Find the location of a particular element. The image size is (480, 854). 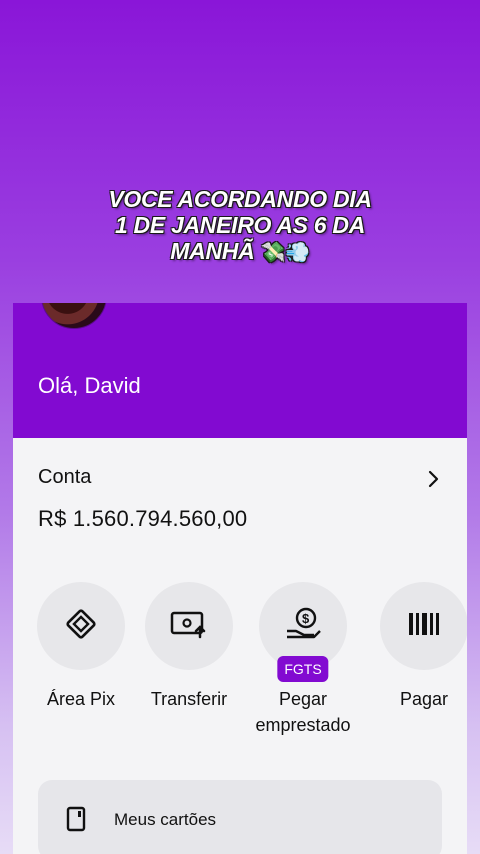

action-label: Transferir is located at coordinates (189, 699).